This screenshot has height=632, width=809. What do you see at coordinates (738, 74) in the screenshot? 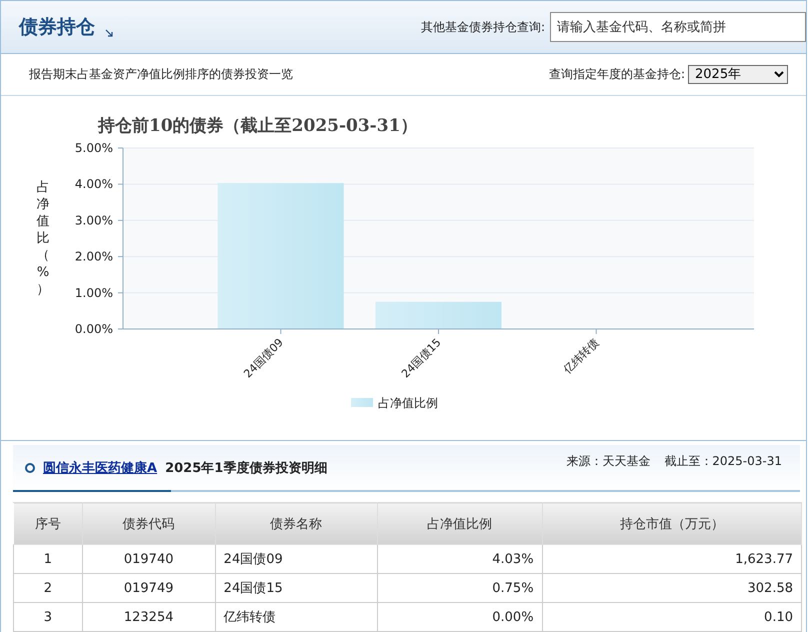
I see `year-dropdown: 2025年` at bounding box center [738, 74].